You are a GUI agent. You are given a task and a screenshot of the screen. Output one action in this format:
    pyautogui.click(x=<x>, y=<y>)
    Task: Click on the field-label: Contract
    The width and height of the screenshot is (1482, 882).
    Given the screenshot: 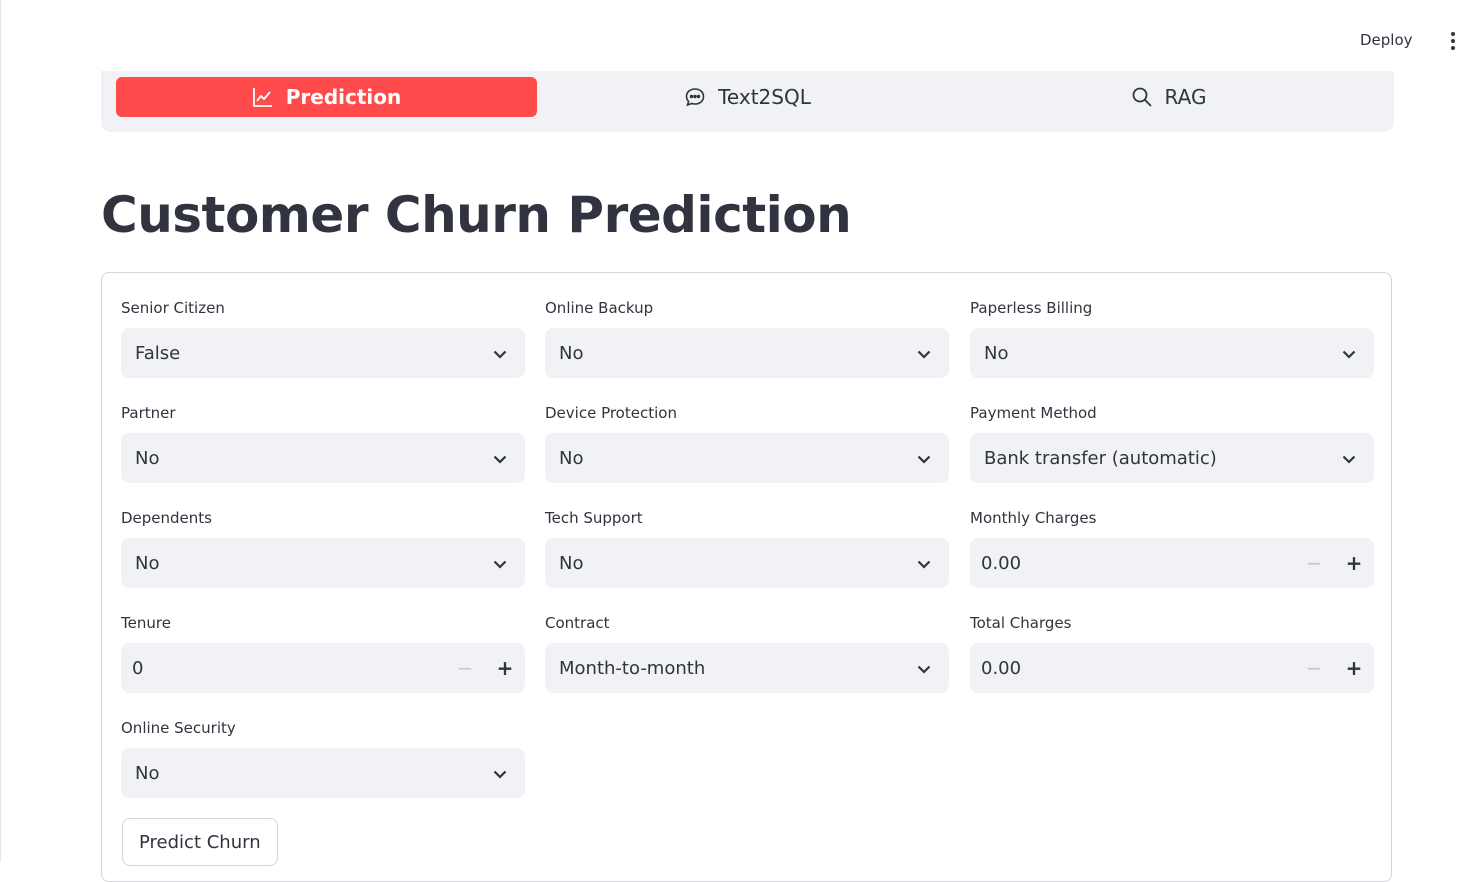 What is the action you would take?
    pyautogui.click(x=577, y=623)
    